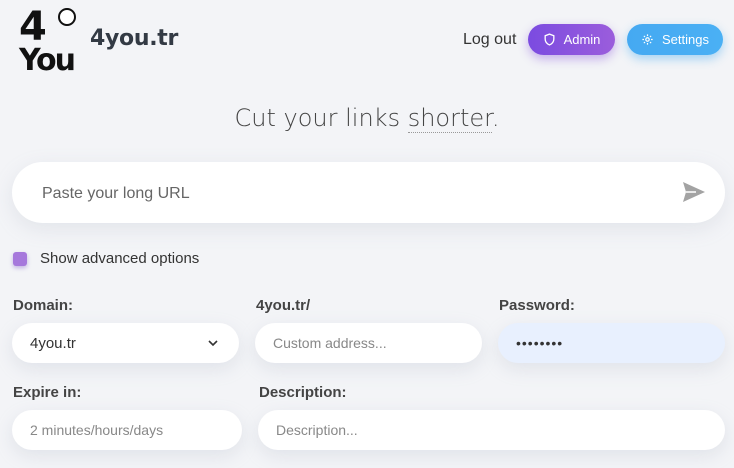 Image resolution: width=734 pixels, height=468 pixels. Describe the element at coordinates (685, 39) in the screenshot. I see `settings-button-label: Settings` at that location.